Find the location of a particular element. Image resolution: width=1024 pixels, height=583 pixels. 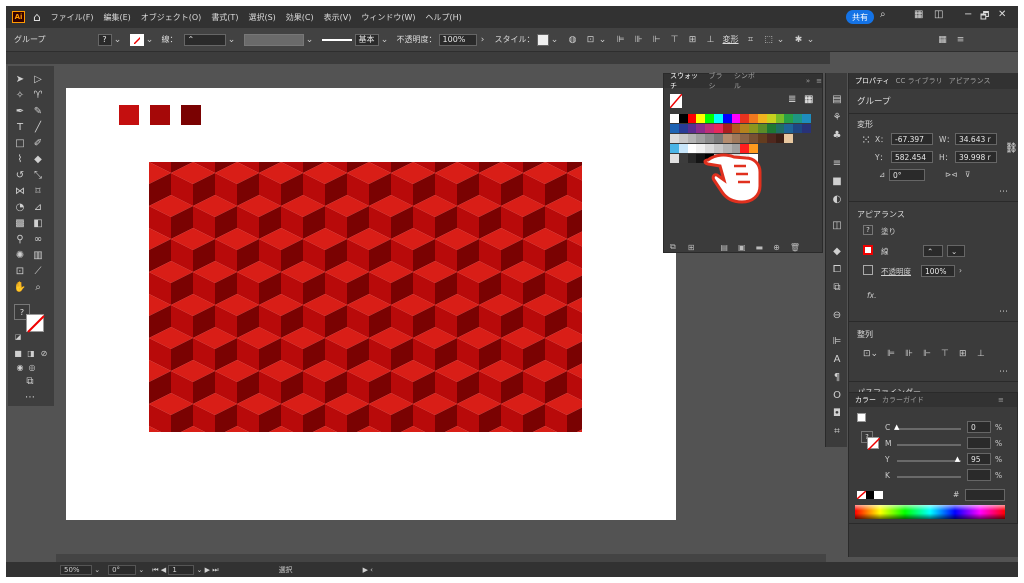

rotate-tool-icon: ↺ is located at coordinates (20, 175).